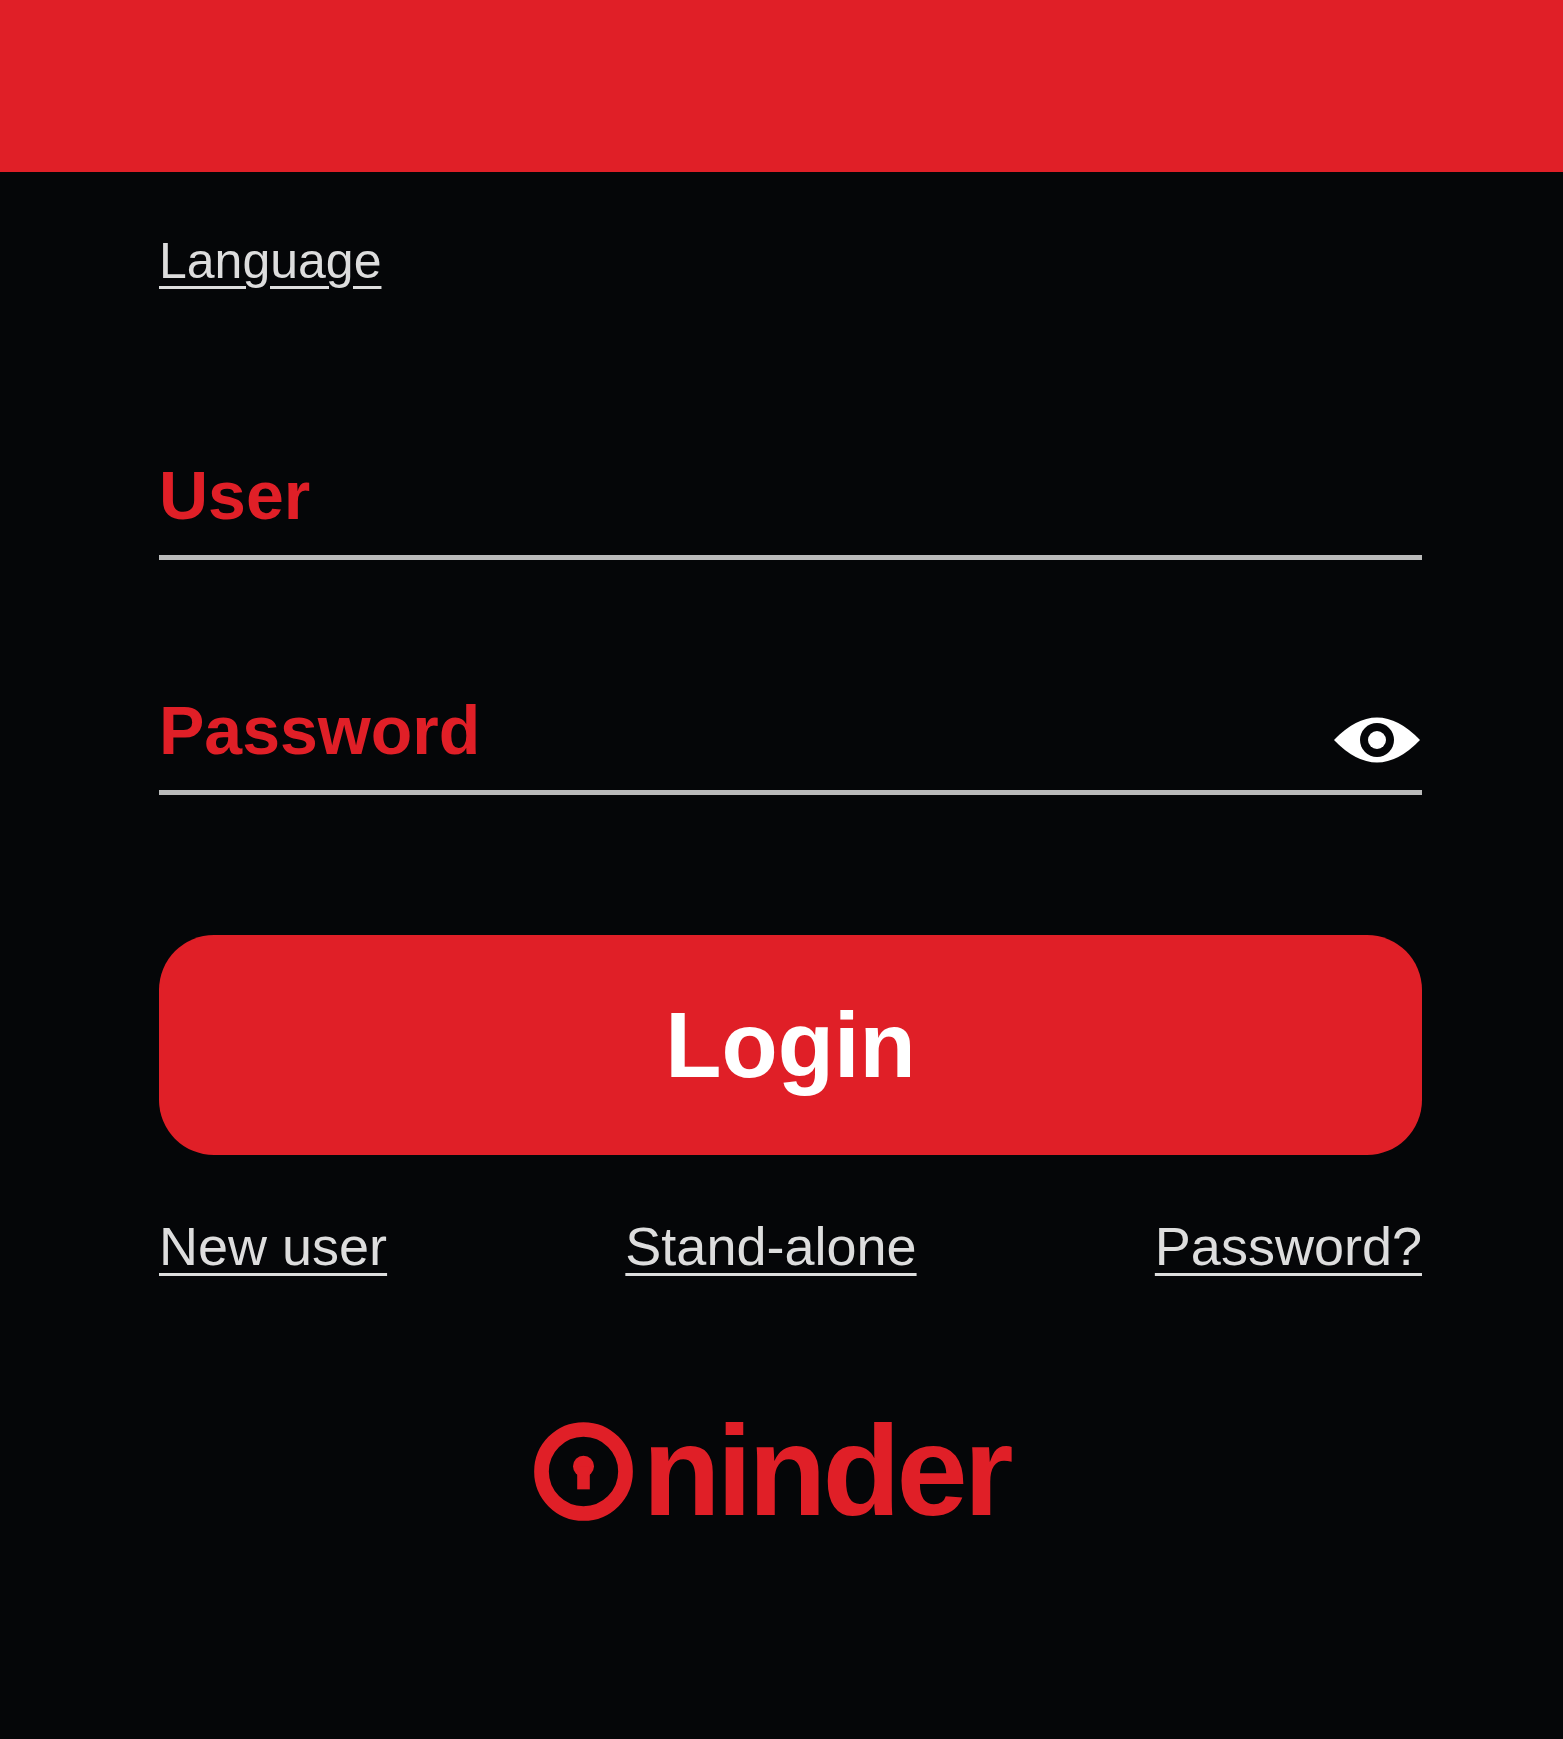  Describe the element at coordinates (826, 1471) in the screenshot. I see `logo-text: ninder` at that location.